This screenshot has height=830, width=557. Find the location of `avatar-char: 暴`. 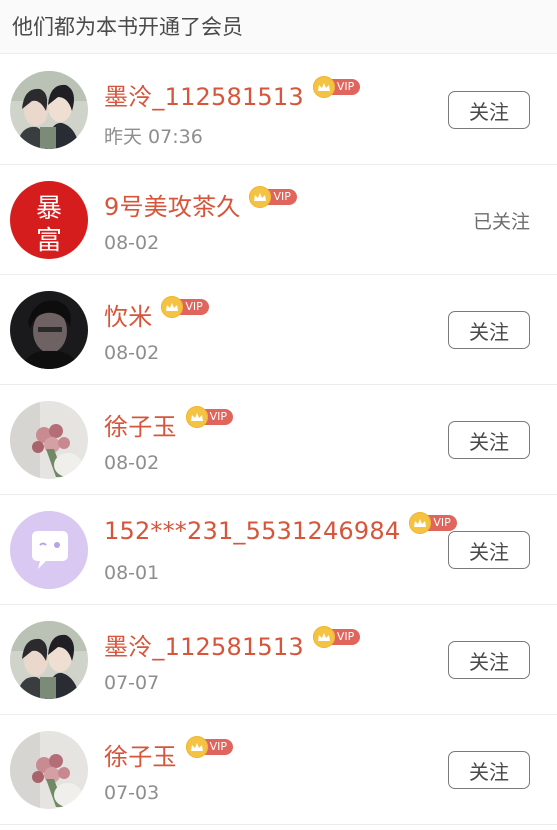

avatar-char: 暴 is located at coordinates (49, 209).